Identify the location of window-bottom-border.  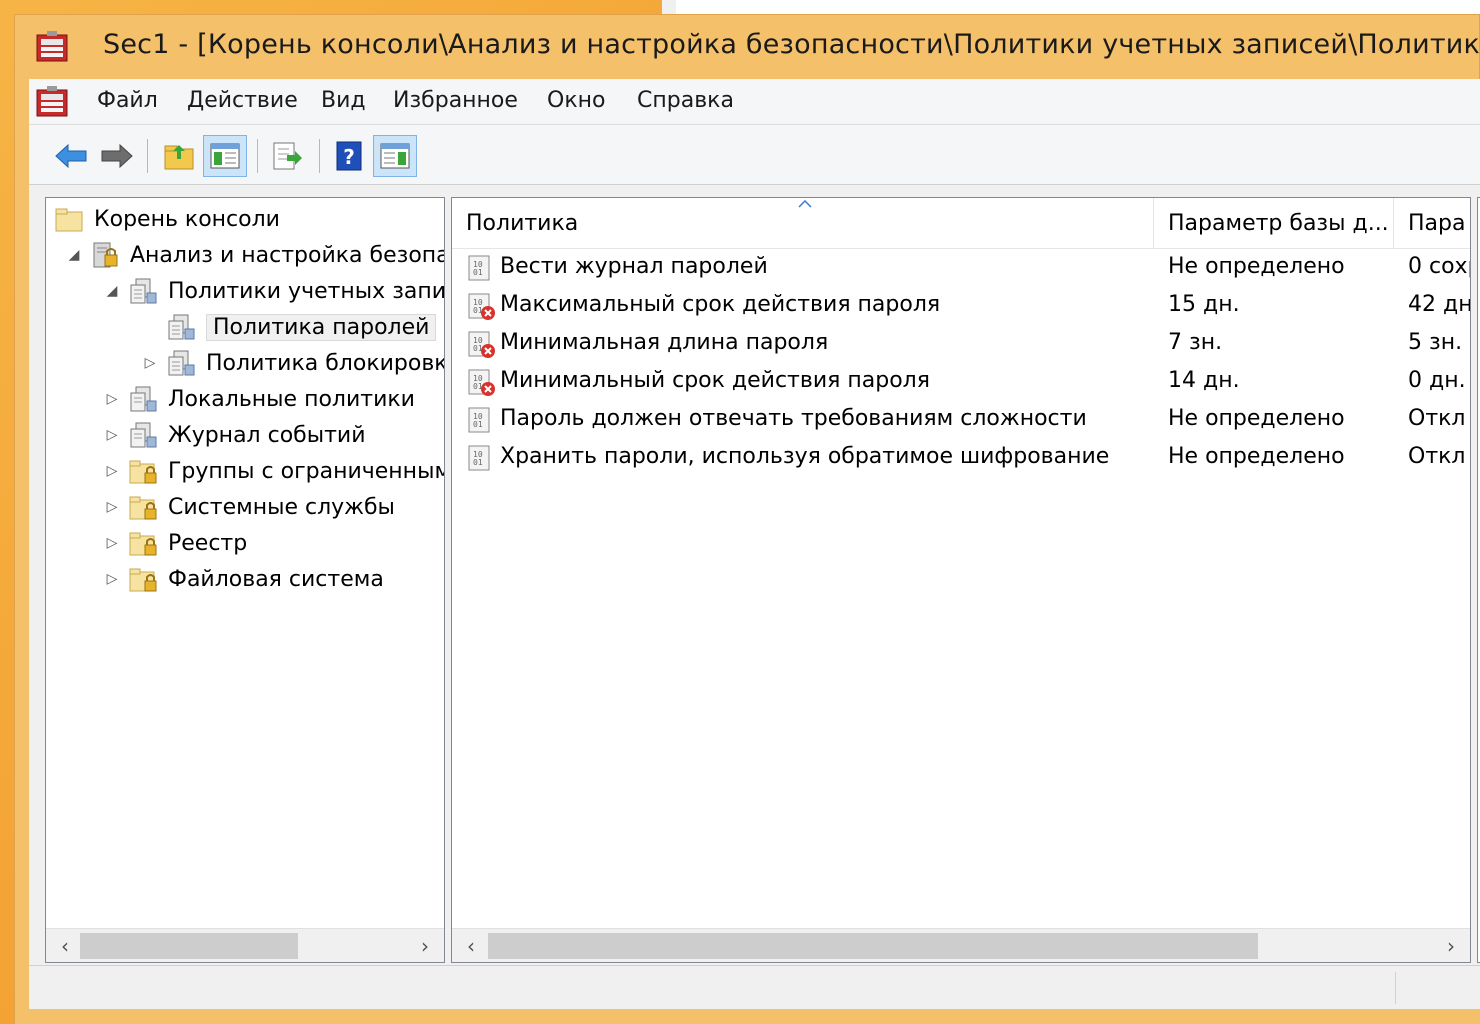
(747, 1016).